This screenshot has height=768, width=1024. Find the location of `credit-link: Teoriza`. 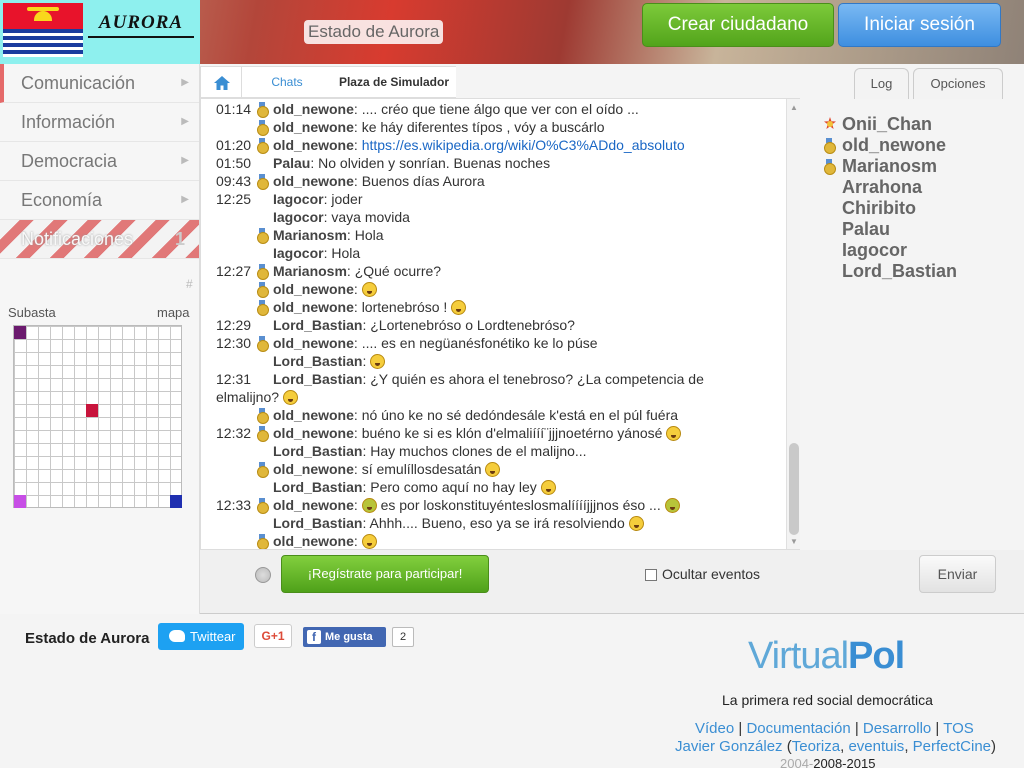

credit-link: Teoriza is located at coordinates (816, 746).